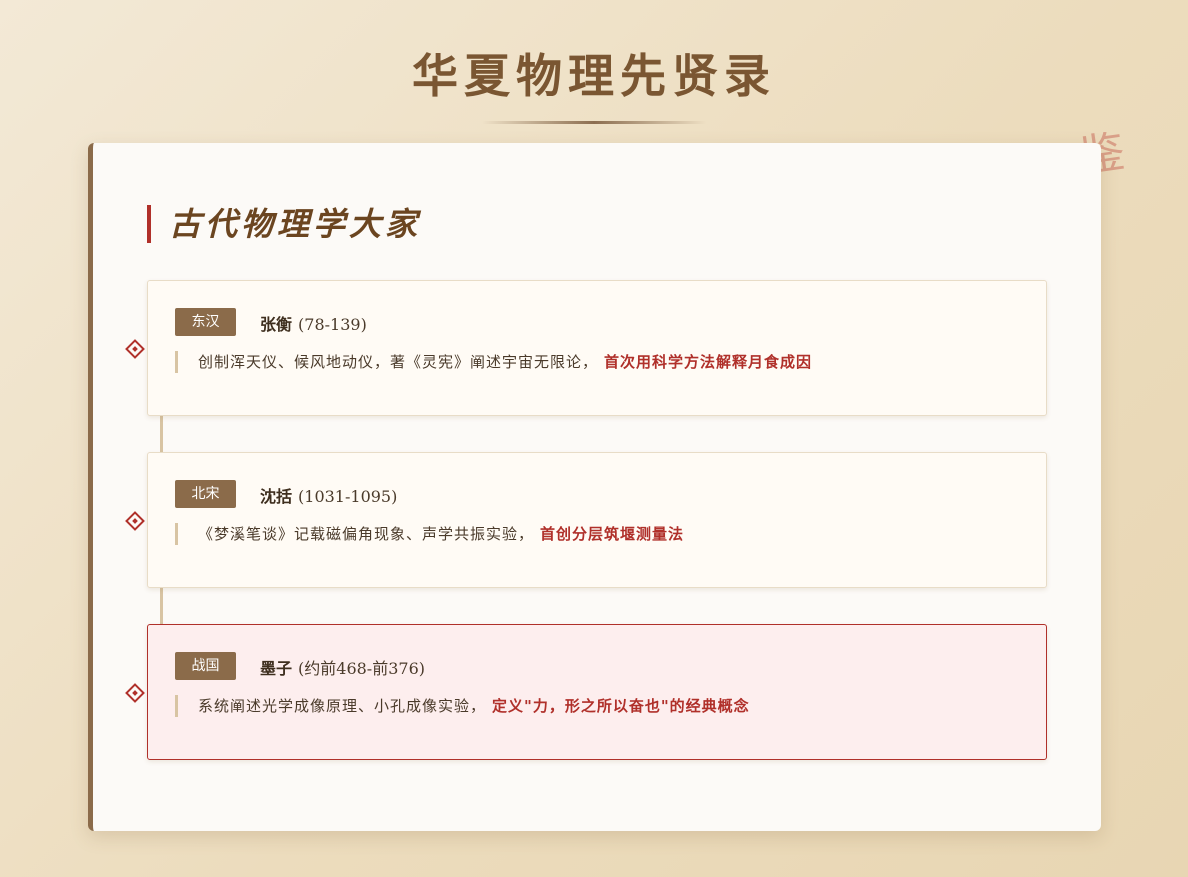  I want to click on person-name: 墨子, so click(276, 668).